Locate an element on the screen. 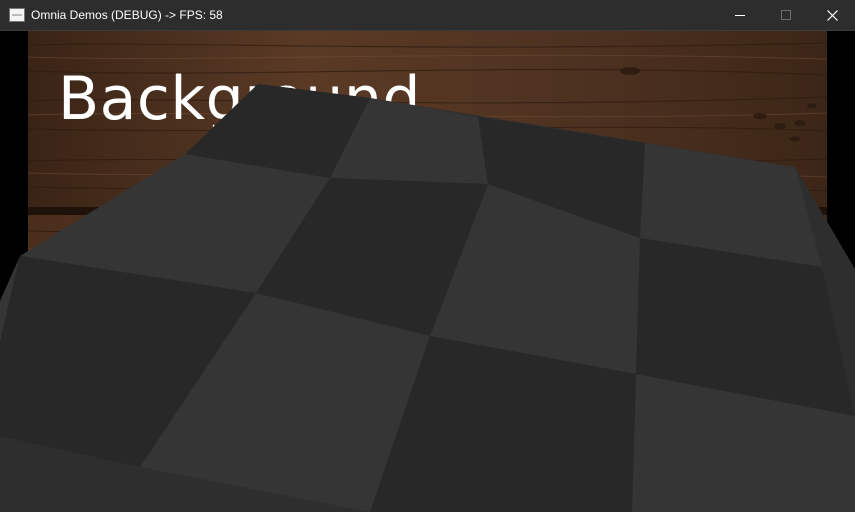 This screenshot has height=512, width=855. minimize-icon is located at coordinates (740, 15).